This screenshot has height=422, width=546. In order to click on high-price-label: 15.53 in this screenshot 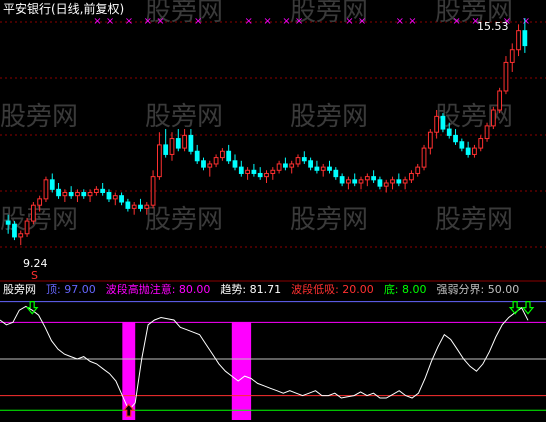, I will do `click(493, 26)`.